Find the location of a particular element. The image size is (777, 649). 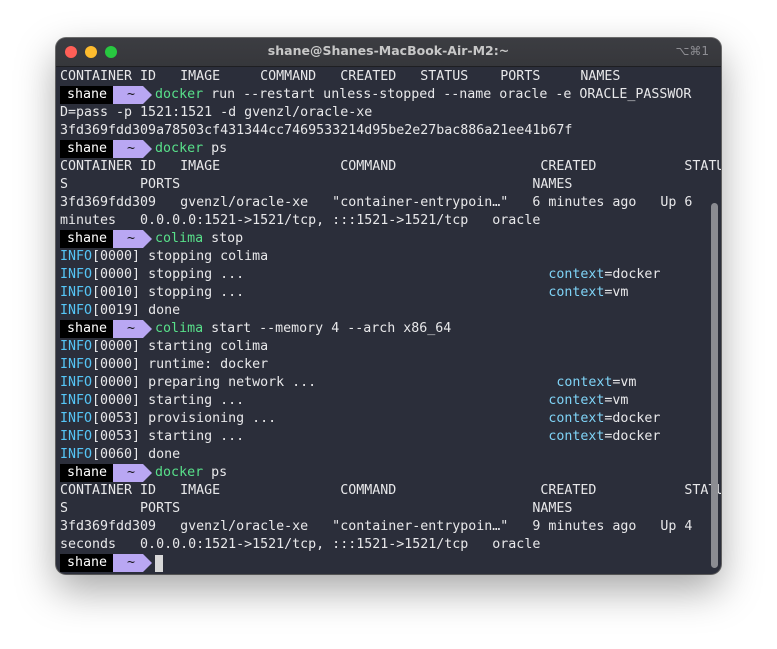

output-line: INFO[0010] stopping ... context=vm is located at coordinates (384, 293).